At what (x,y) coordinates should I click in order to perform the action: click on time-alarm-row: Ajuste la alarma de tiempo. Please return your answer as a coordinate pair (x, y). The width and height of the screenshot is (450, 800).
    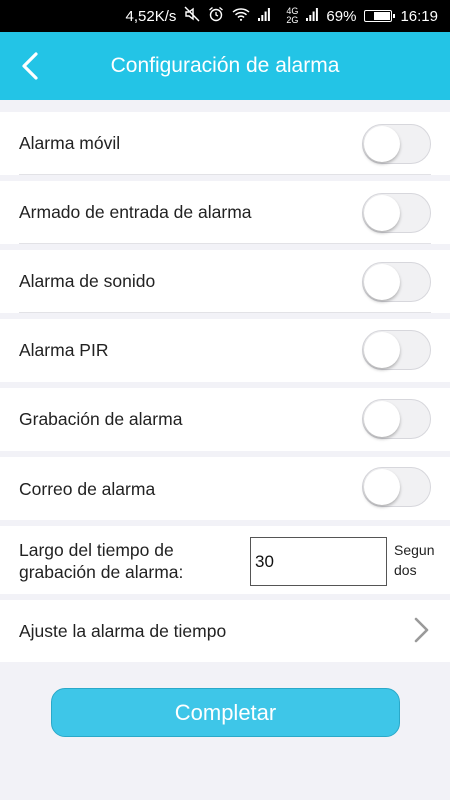
    Looking at the image, I should click on (225, 631).